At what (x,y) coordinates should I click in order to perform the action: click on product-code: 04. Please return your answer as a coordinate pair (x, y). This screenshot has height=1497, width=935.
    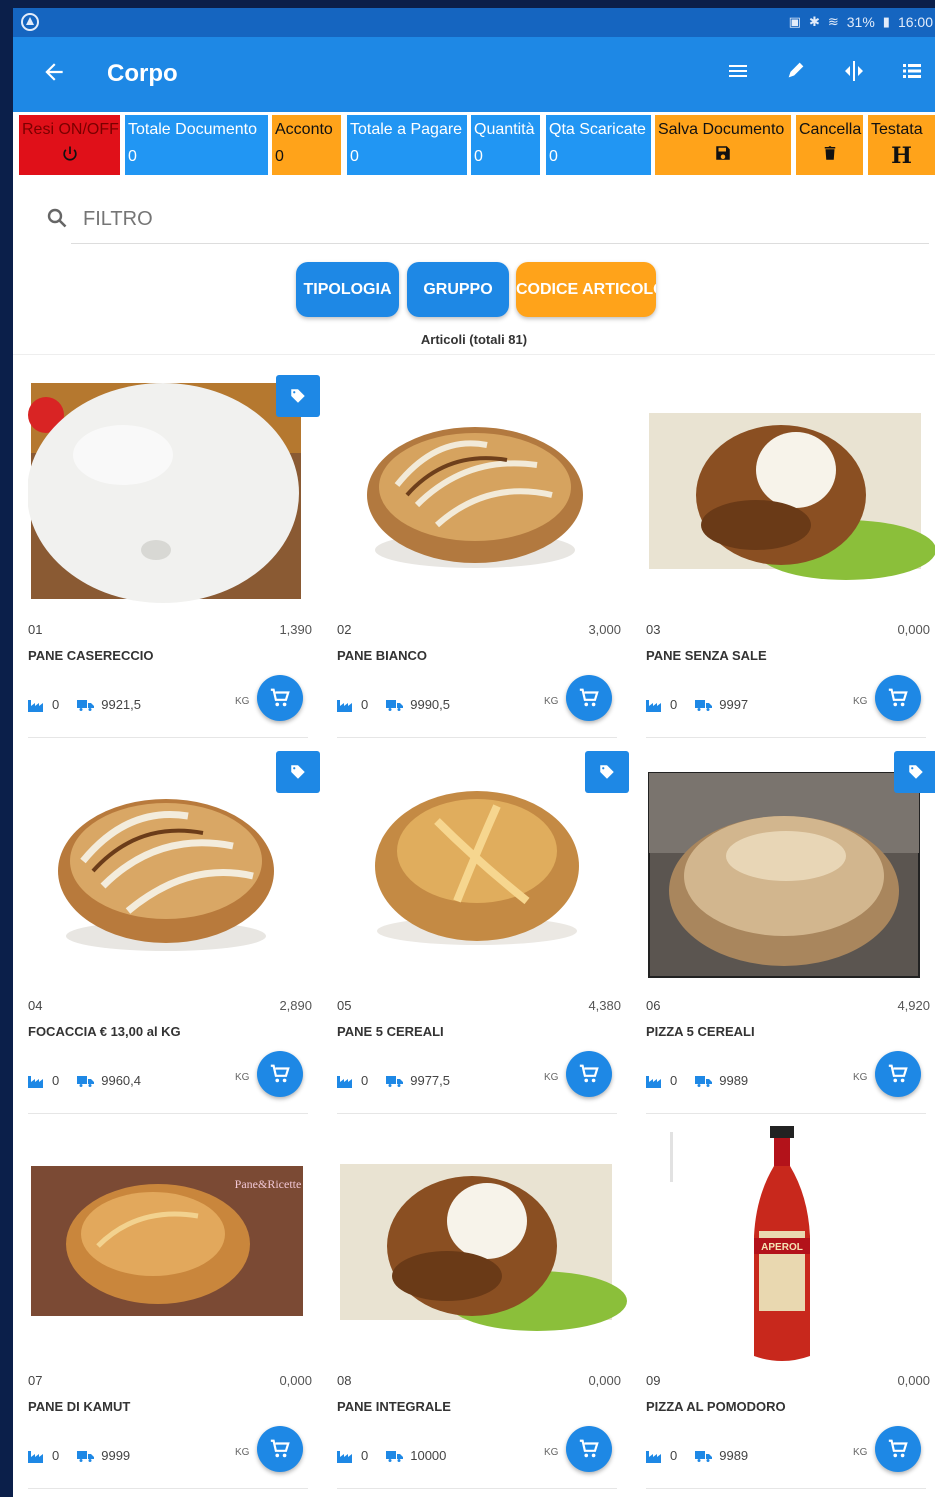
    Looking at the image, I should click on (35, 1005).